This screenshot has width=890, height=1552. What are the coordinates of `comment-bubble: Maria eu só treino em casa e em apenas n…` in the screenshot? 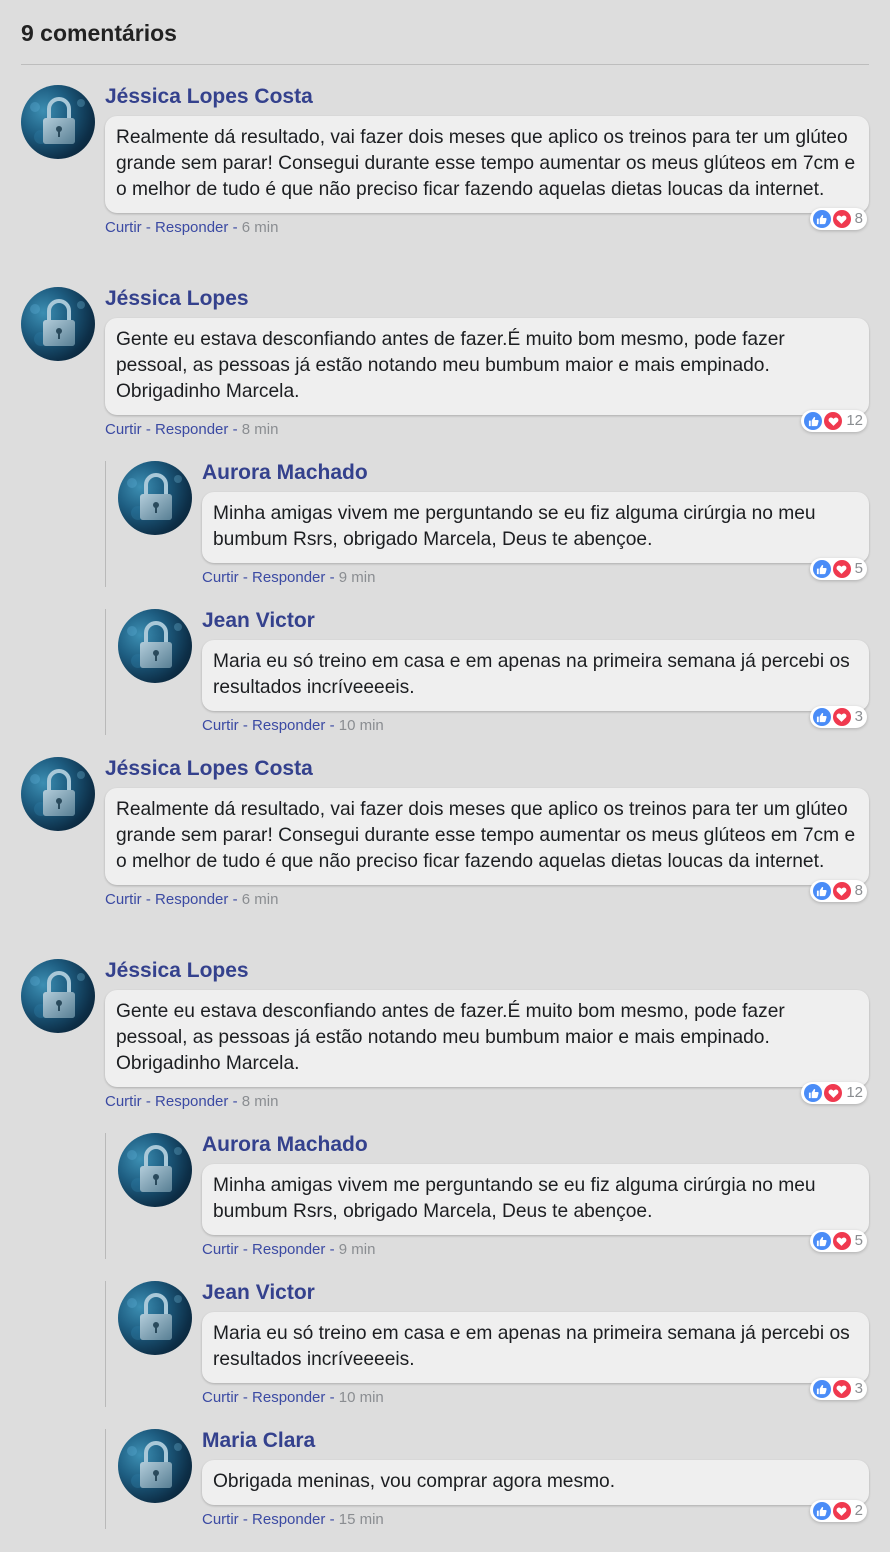 It's located at (535, 684).